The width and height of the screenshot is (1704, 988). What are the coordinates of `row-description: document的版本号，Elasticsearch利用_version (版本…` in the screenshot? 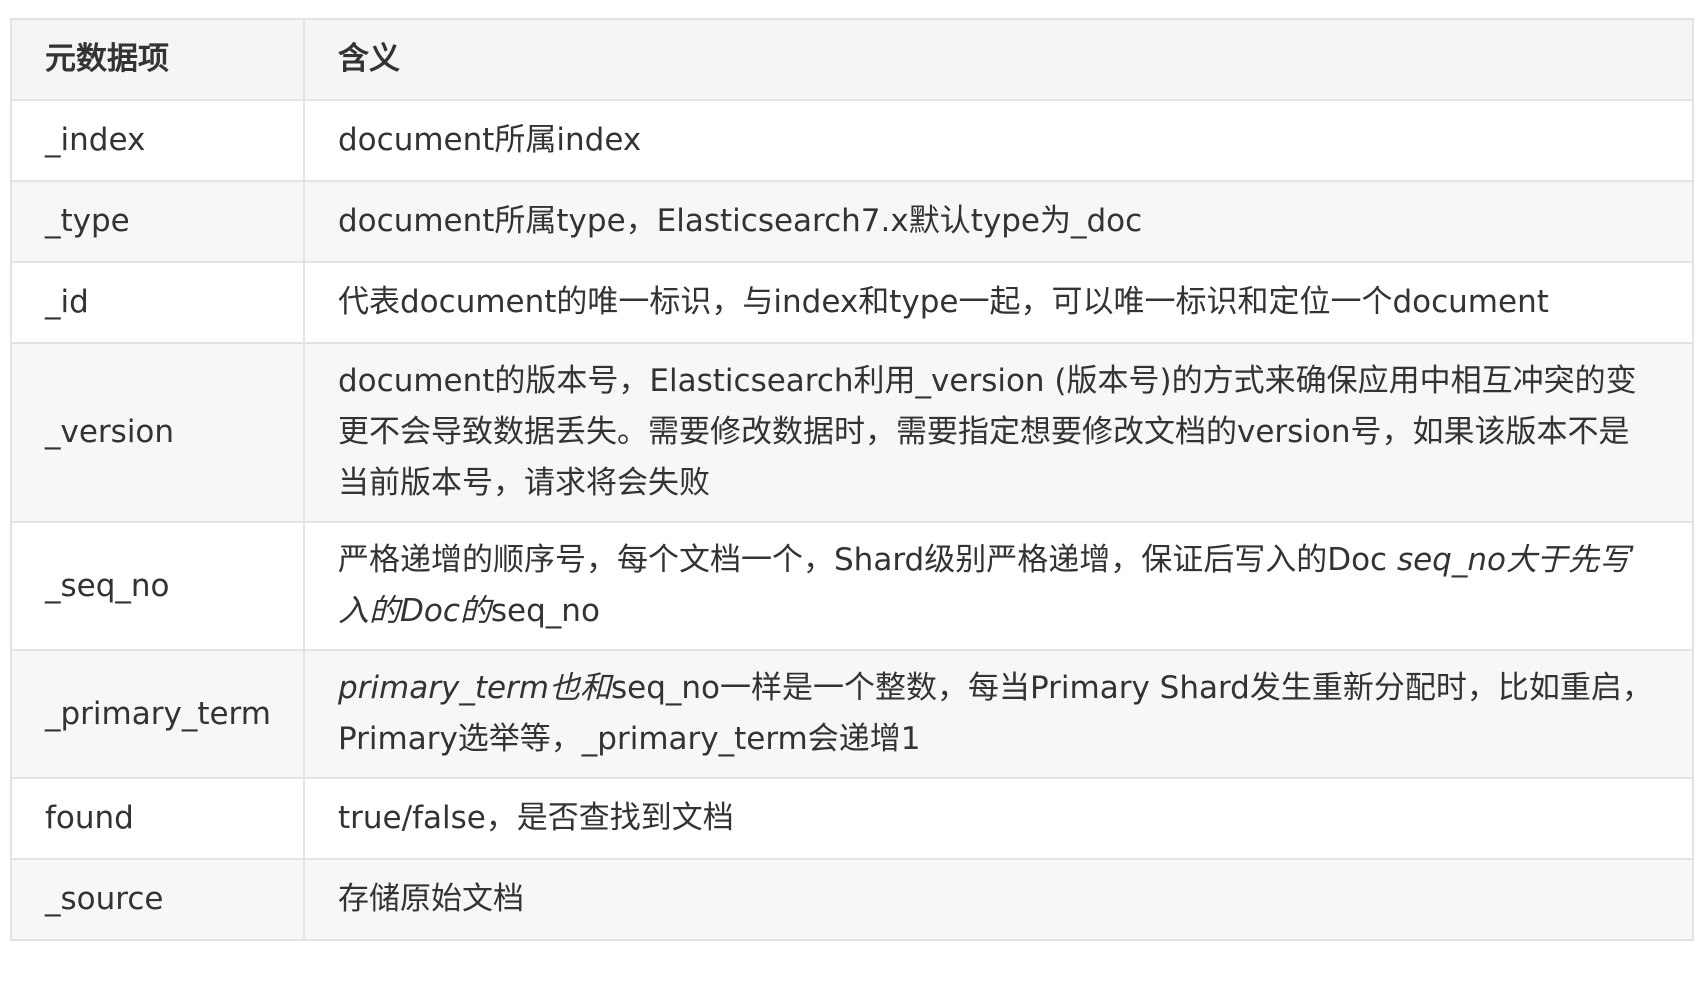 It's located at (998, 432).